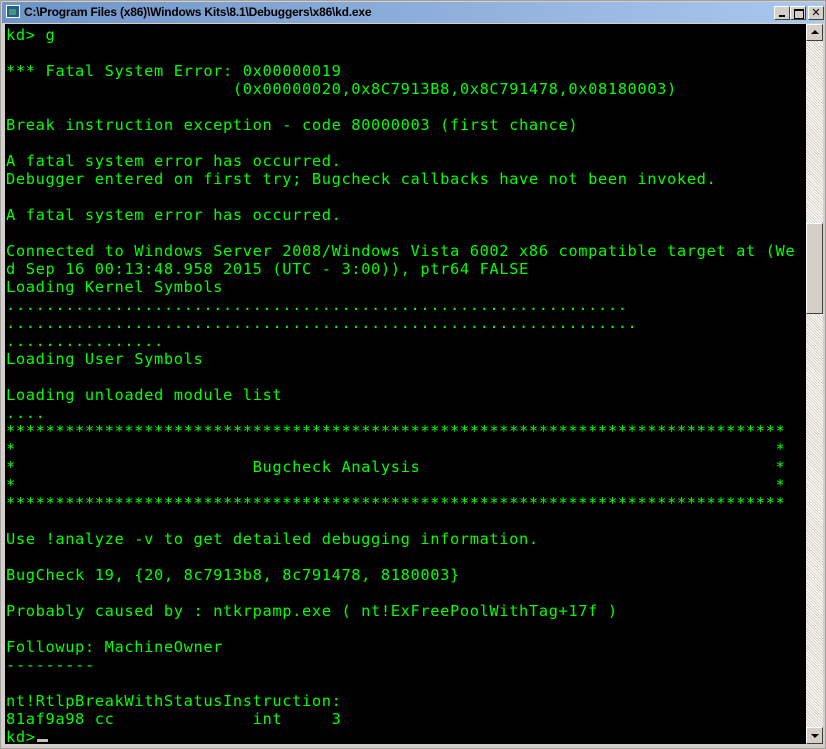 This screenshot has width=826, height=749. I want to click on scroll-down-button, so click(814, 735).